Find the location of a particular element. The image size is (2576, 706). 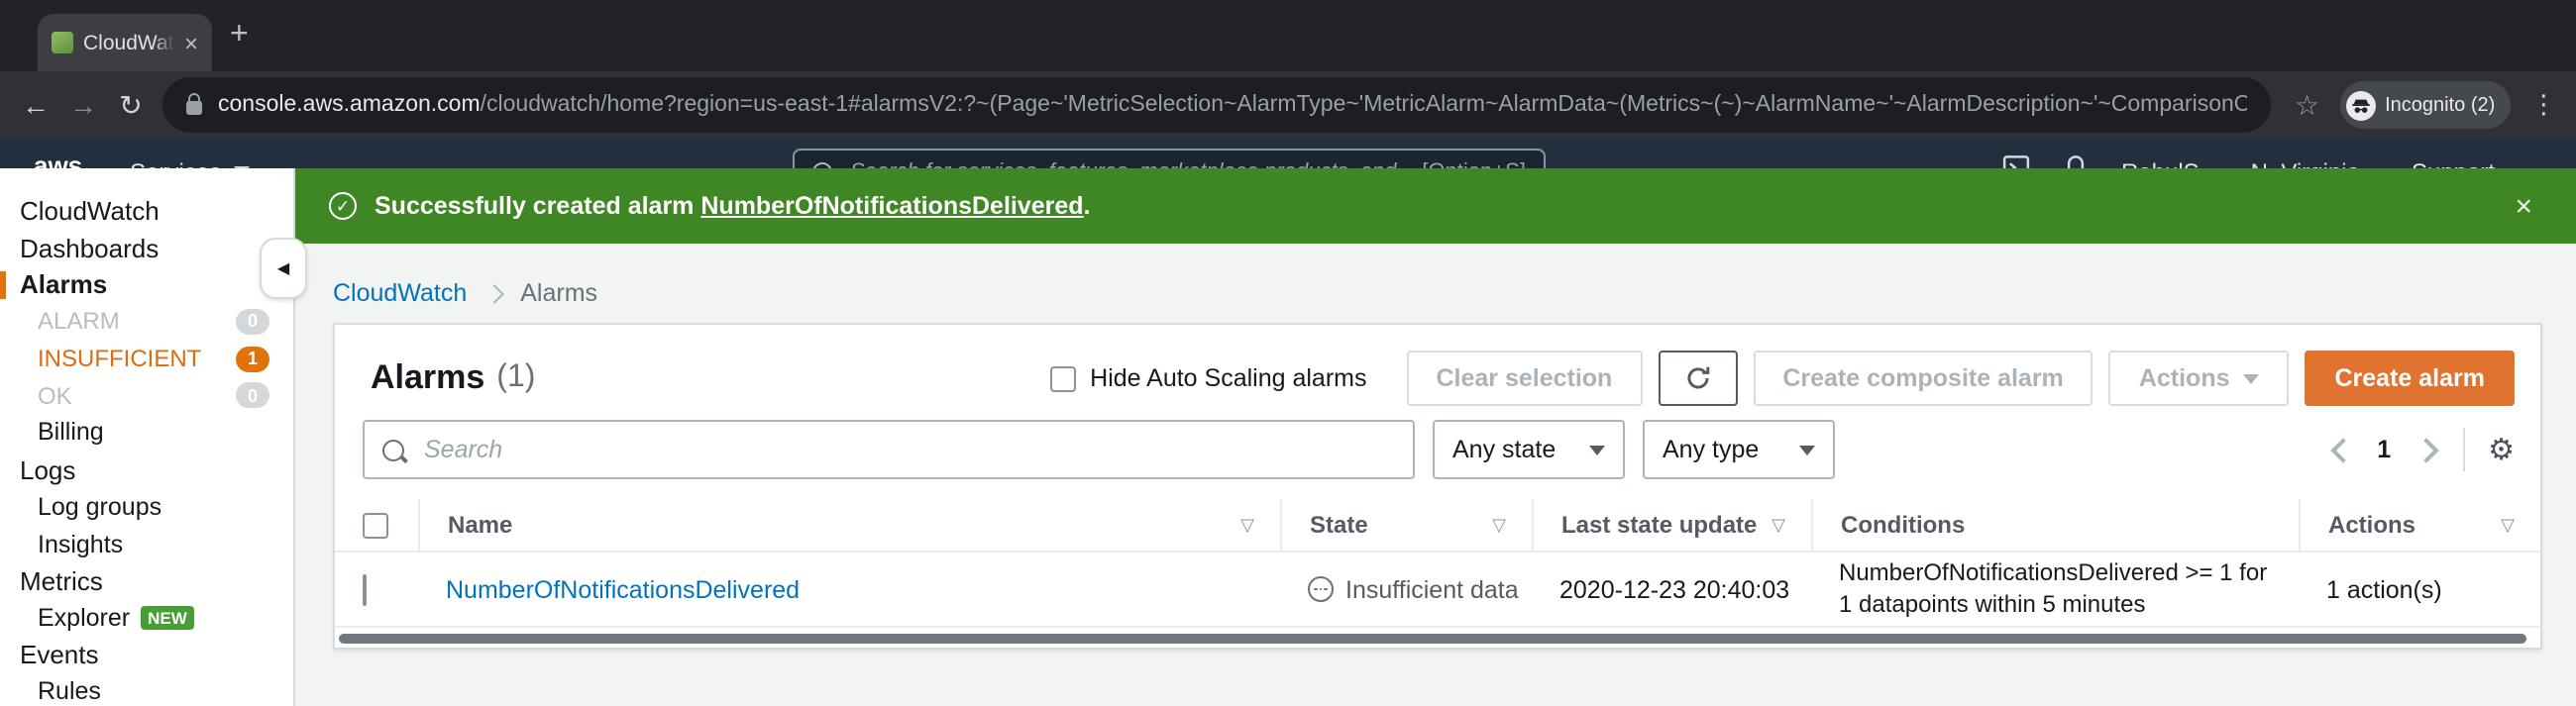

refresh-button is located at coordinates (1698, 378).